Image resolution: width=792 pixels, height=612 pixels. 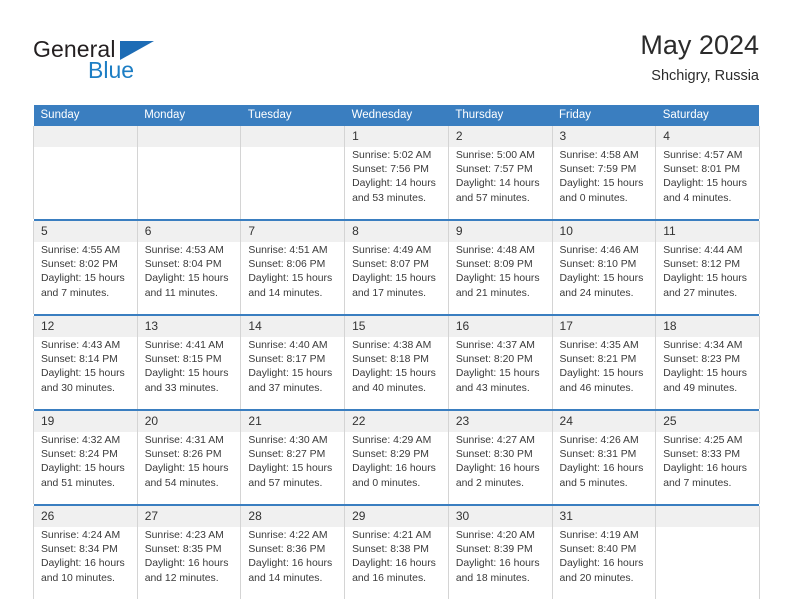 I want to click on day-info-line: Sunset: 8:02 PM, so click(x=79, y=265).